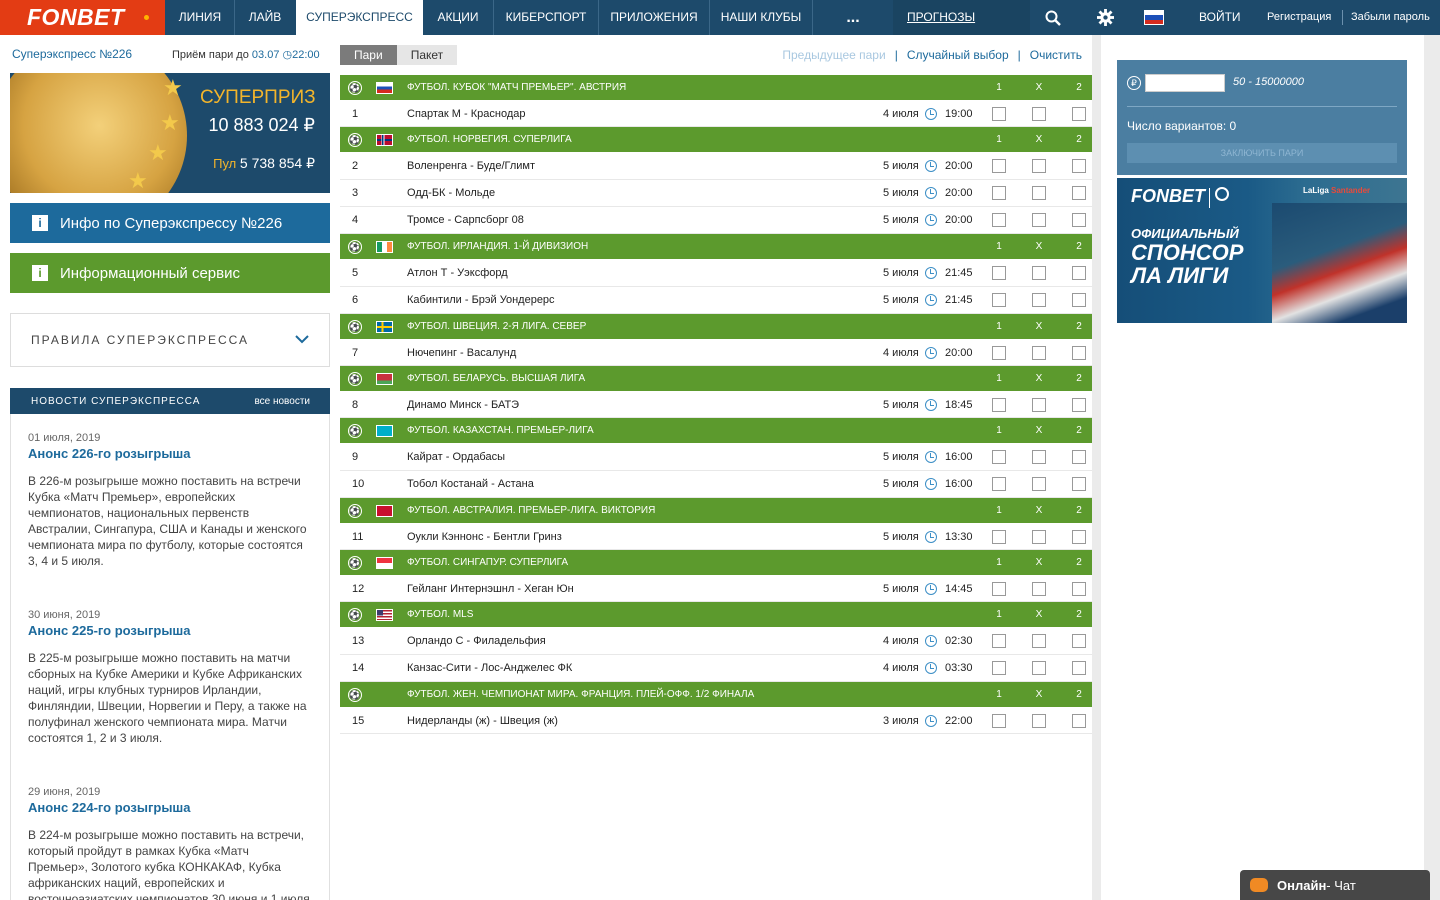 This screenshot has height=900, width=1440. What do you see at coordinates (170, 273) in the screenshot?
I see `info-service-button: i Информационный сервис` at bounding box center [170, 273].